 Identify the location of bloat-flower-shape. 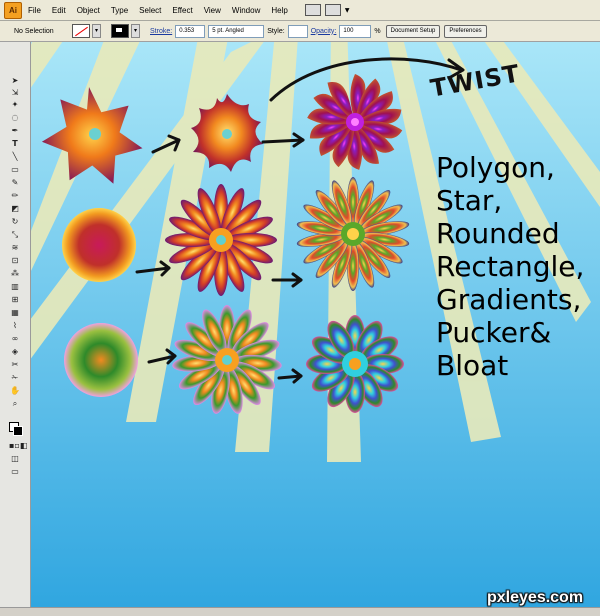
(221, 240).